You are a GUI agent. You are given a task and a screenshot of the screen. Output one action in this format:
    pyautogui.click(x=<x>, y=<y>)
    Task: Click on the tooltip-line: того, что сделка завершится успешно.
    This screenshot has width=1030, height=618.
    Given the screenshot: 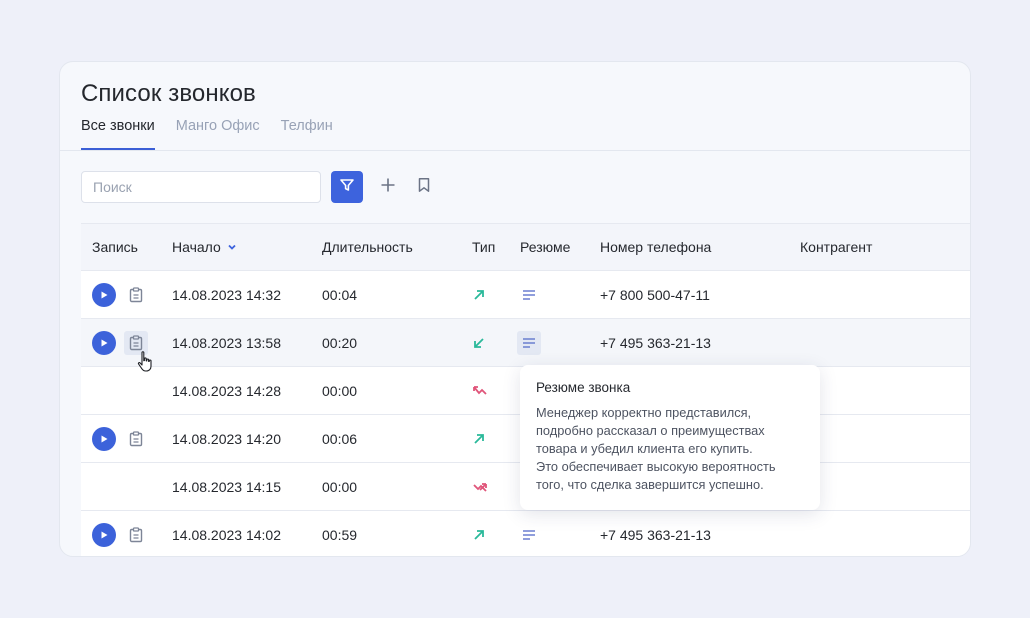 What is the action you would take?
    pyautogui.click(x=650, y=484)
    